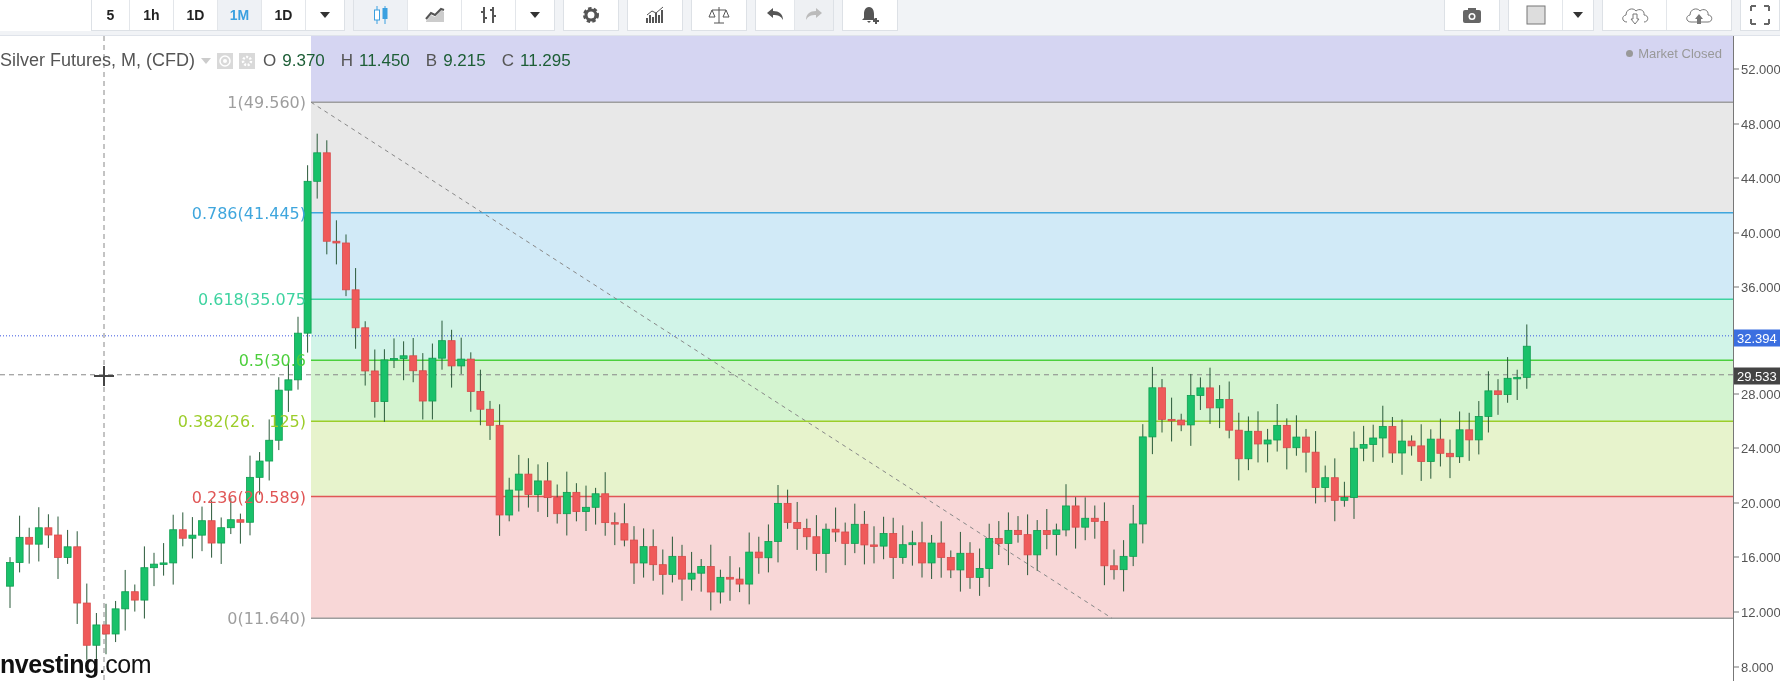 The height and width of the screenshot is (681, 1780). Describe the element at coordinates (545, 60) in the screenshot. I see `ohlc-value: 11.295` at that location.